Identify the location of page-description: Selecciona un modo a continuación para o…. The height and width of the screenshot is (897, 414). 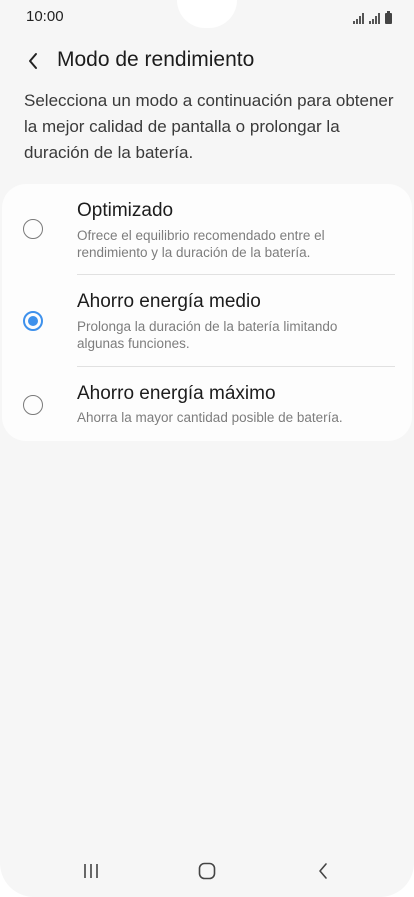
(209, 126).